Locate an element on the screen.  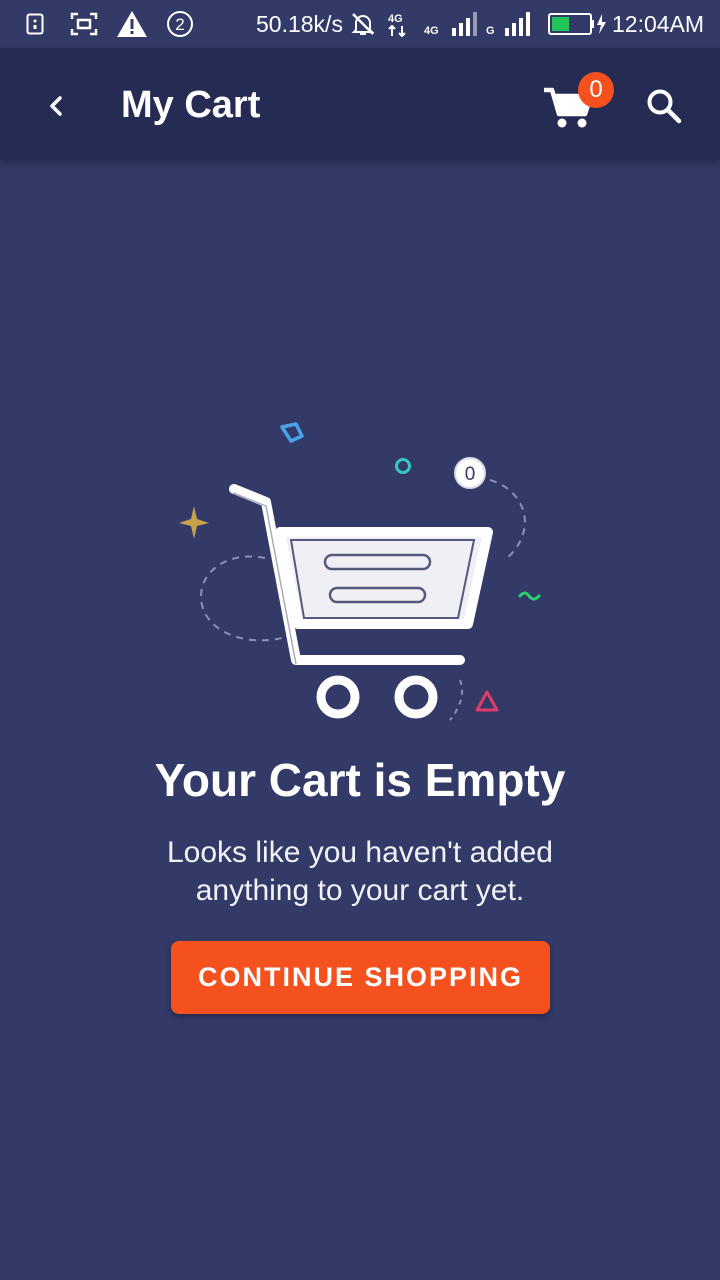
empty-cart-title: Your Cart is Empty is located at coordinates (360, 780).